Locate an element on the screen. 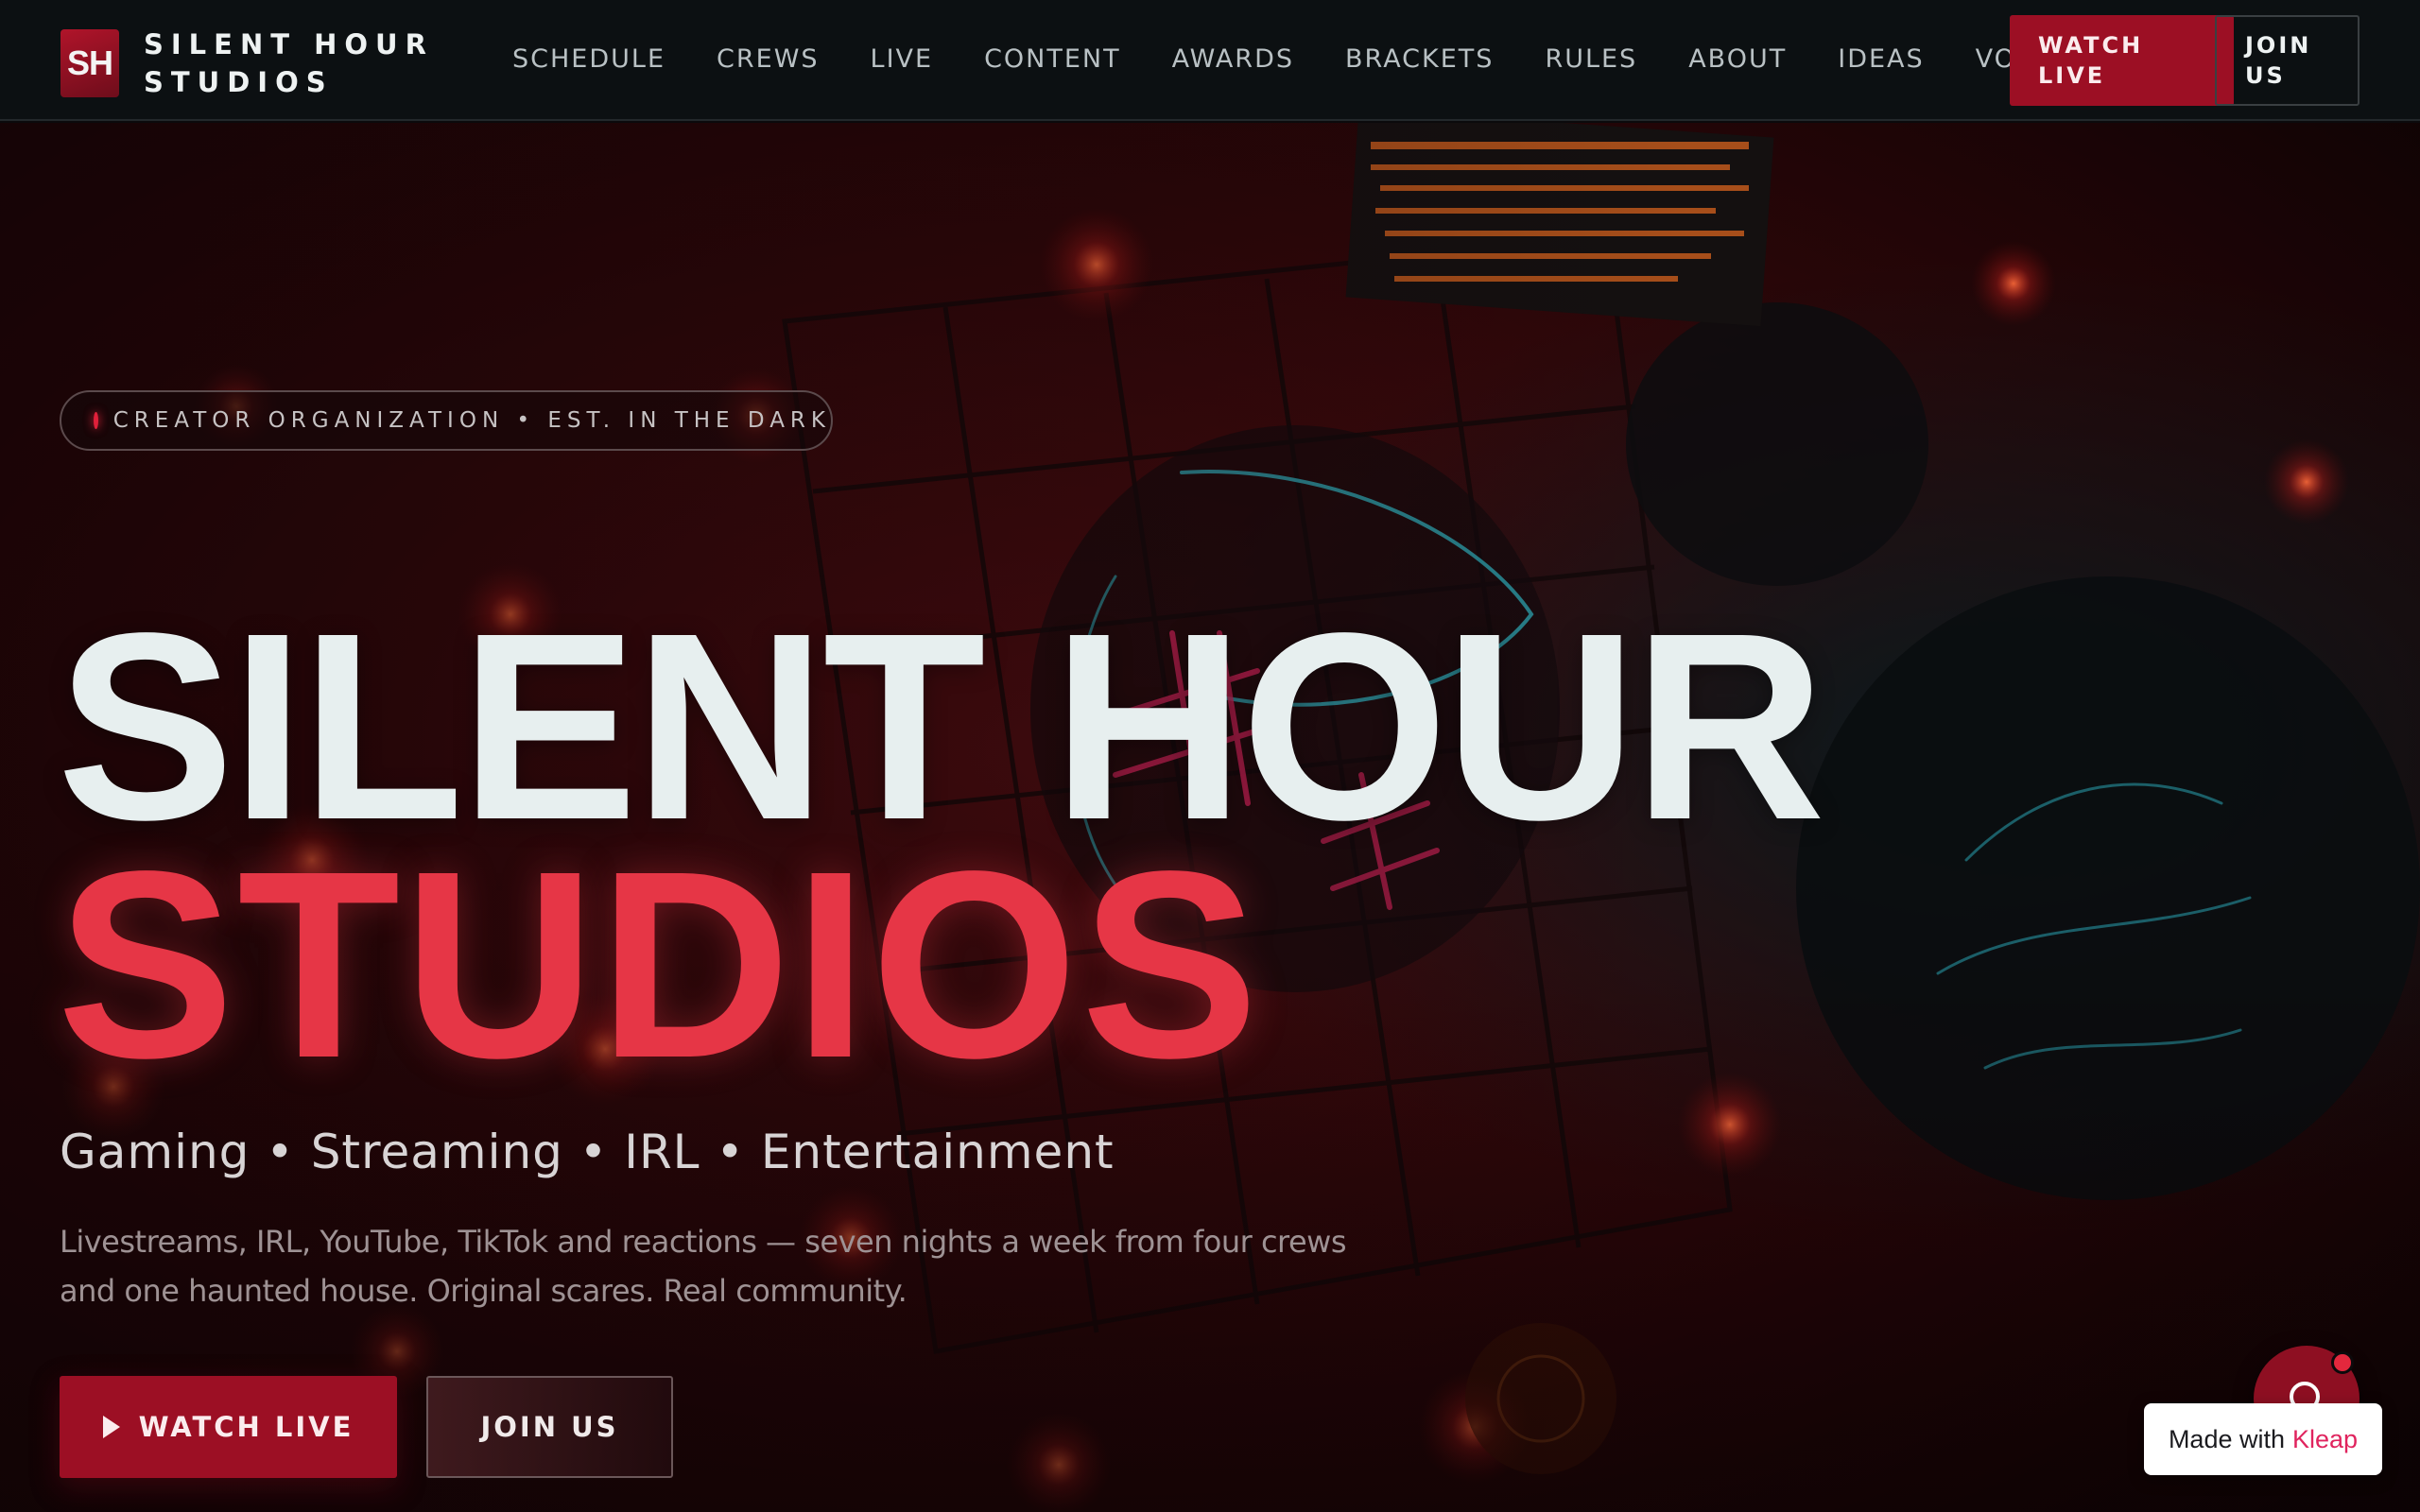 The height and width of the screenshot is (1512, 2420). nav-brackets: BRACKETS is located at coordinates (1419, 59).